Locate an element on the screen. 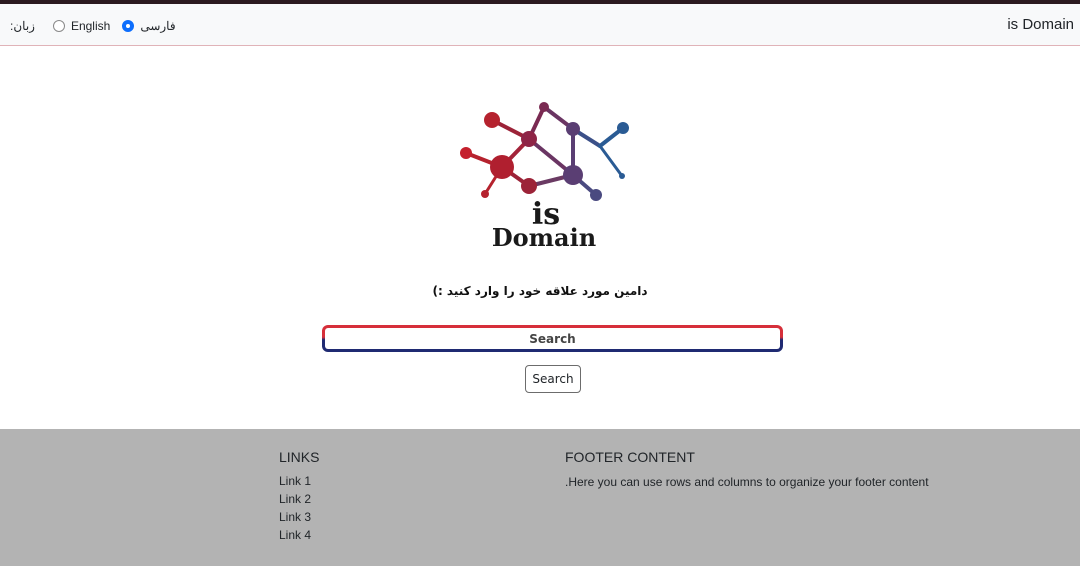 The image size is (1080, 566). language-radio-farsi is located at coordinates (128, 26).